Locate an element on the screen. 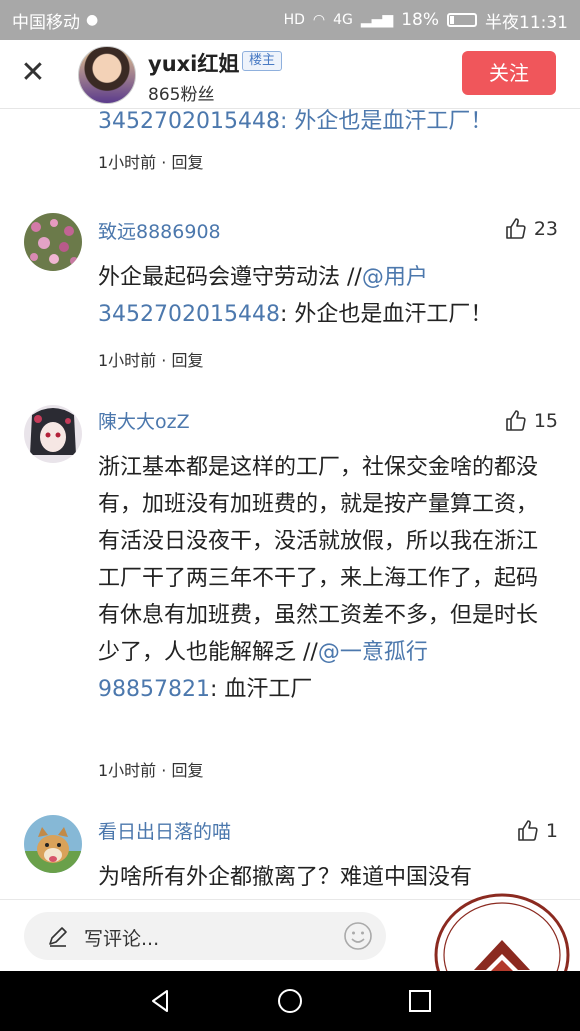  like-button: 1 is located at coordinates (537, 831).